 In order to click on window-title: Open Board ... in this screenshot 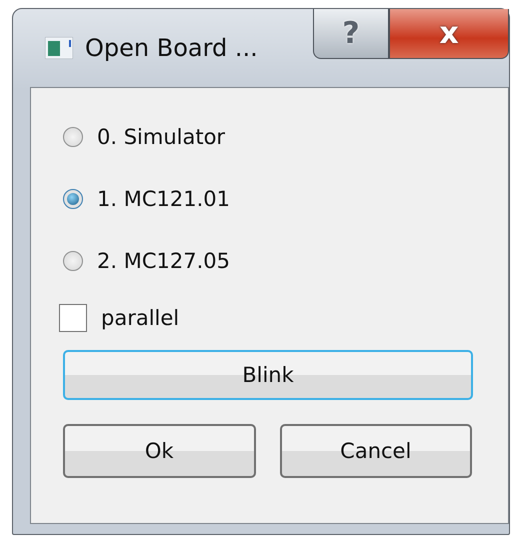, I will do `click(171, 48)`.